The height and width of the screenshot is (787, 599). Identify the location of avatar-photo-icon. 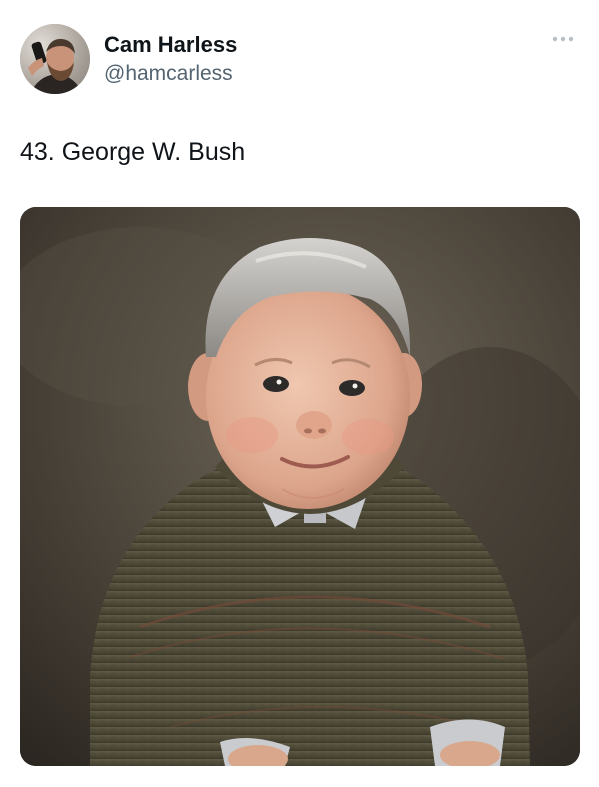
(55, 59).